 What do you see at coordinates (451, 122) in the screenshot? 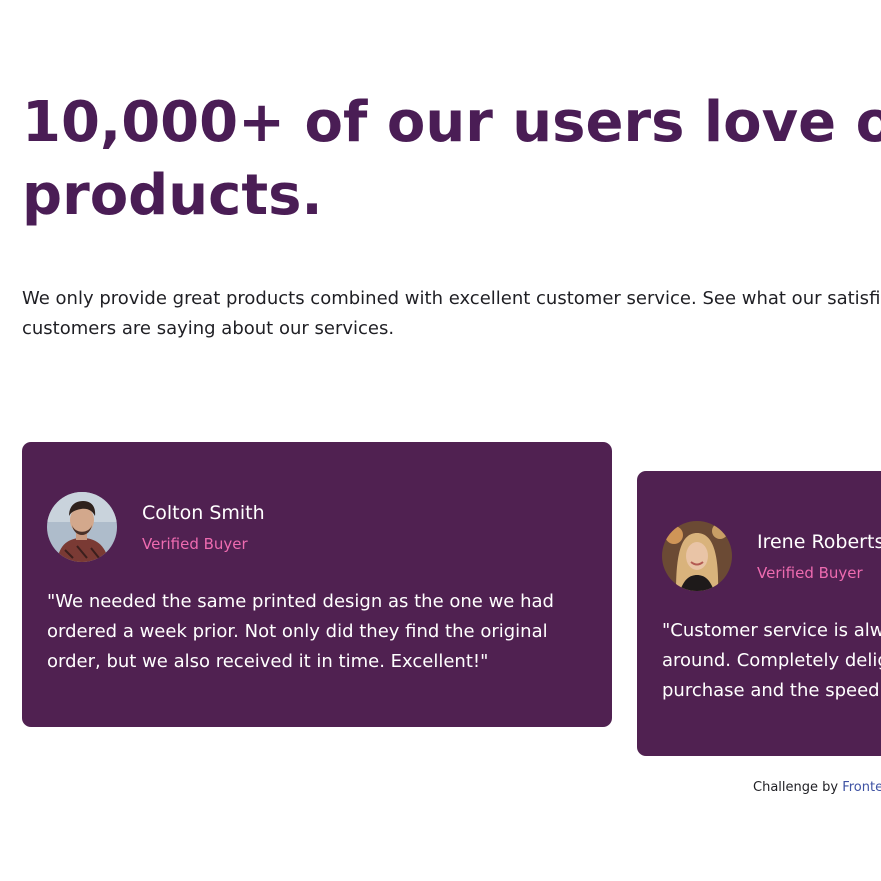
I see `page-title-line-1: 10,000+ of our users love our` at bounding box center [451, 122].